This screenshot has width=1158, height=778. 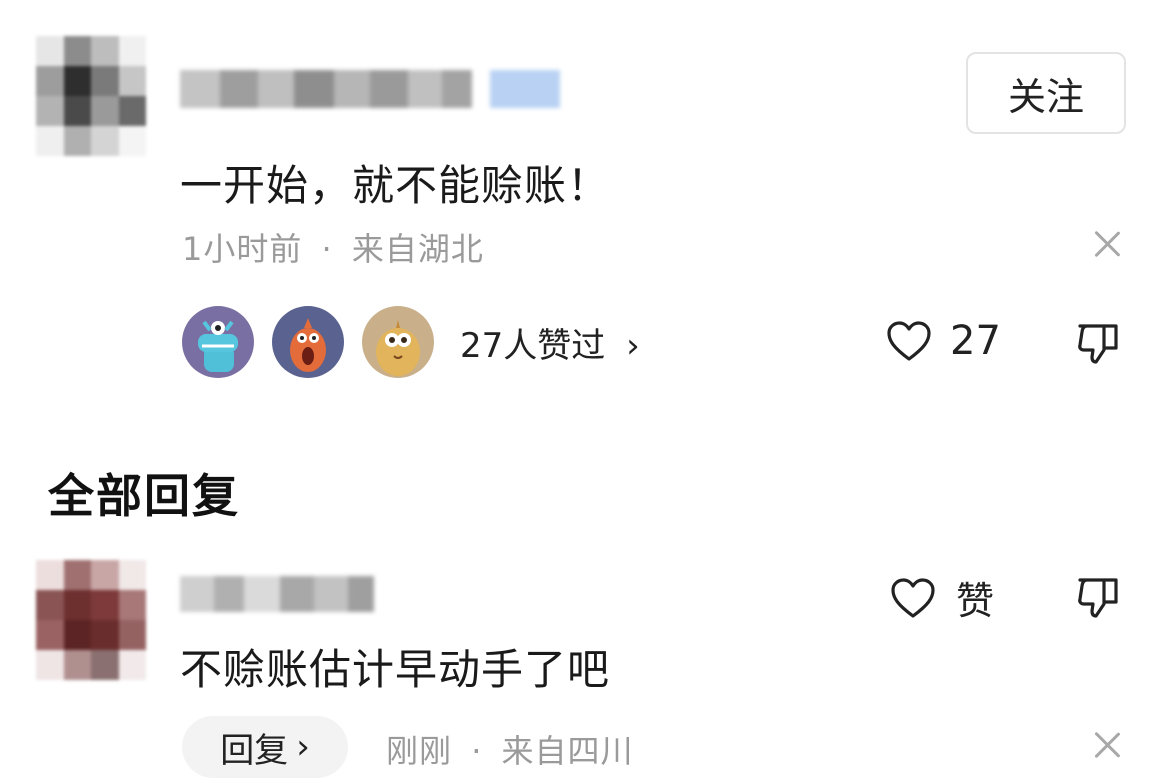 I want to click on comment-time: 1小时前, so click(x=242, y=249).